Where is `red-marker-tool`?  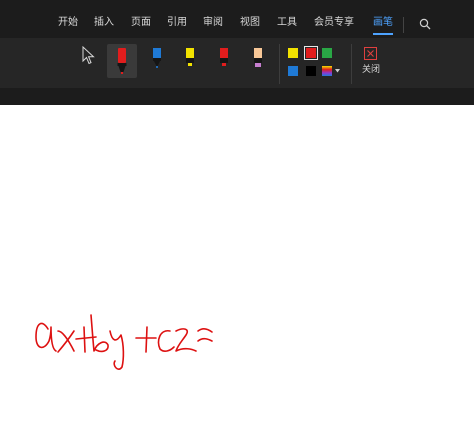 red-marker-tool is located at coordinates (122, 61).